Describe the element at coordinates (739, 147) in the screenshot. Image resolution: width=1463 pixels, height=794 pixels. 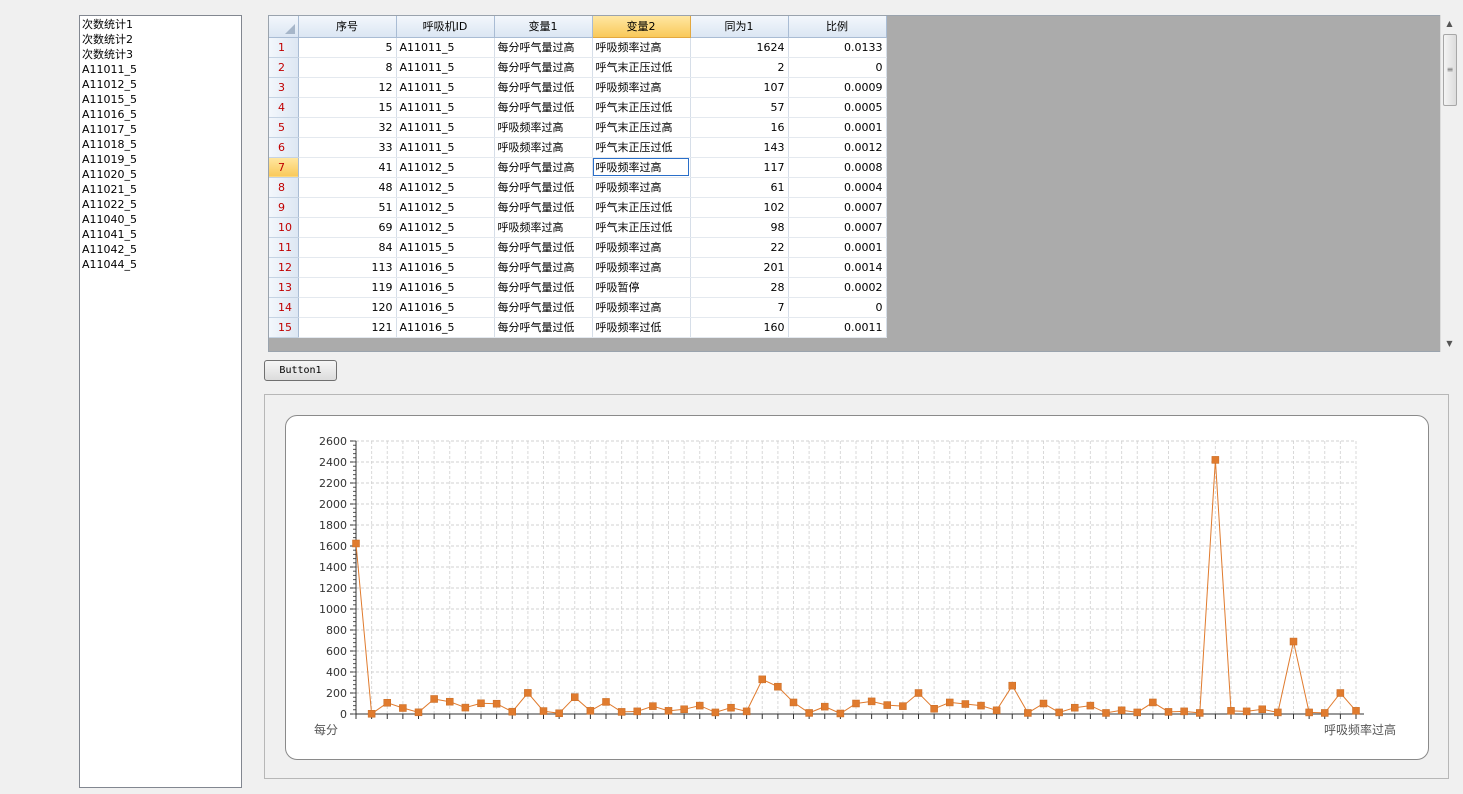
I see `table-cell: 143` at that location.